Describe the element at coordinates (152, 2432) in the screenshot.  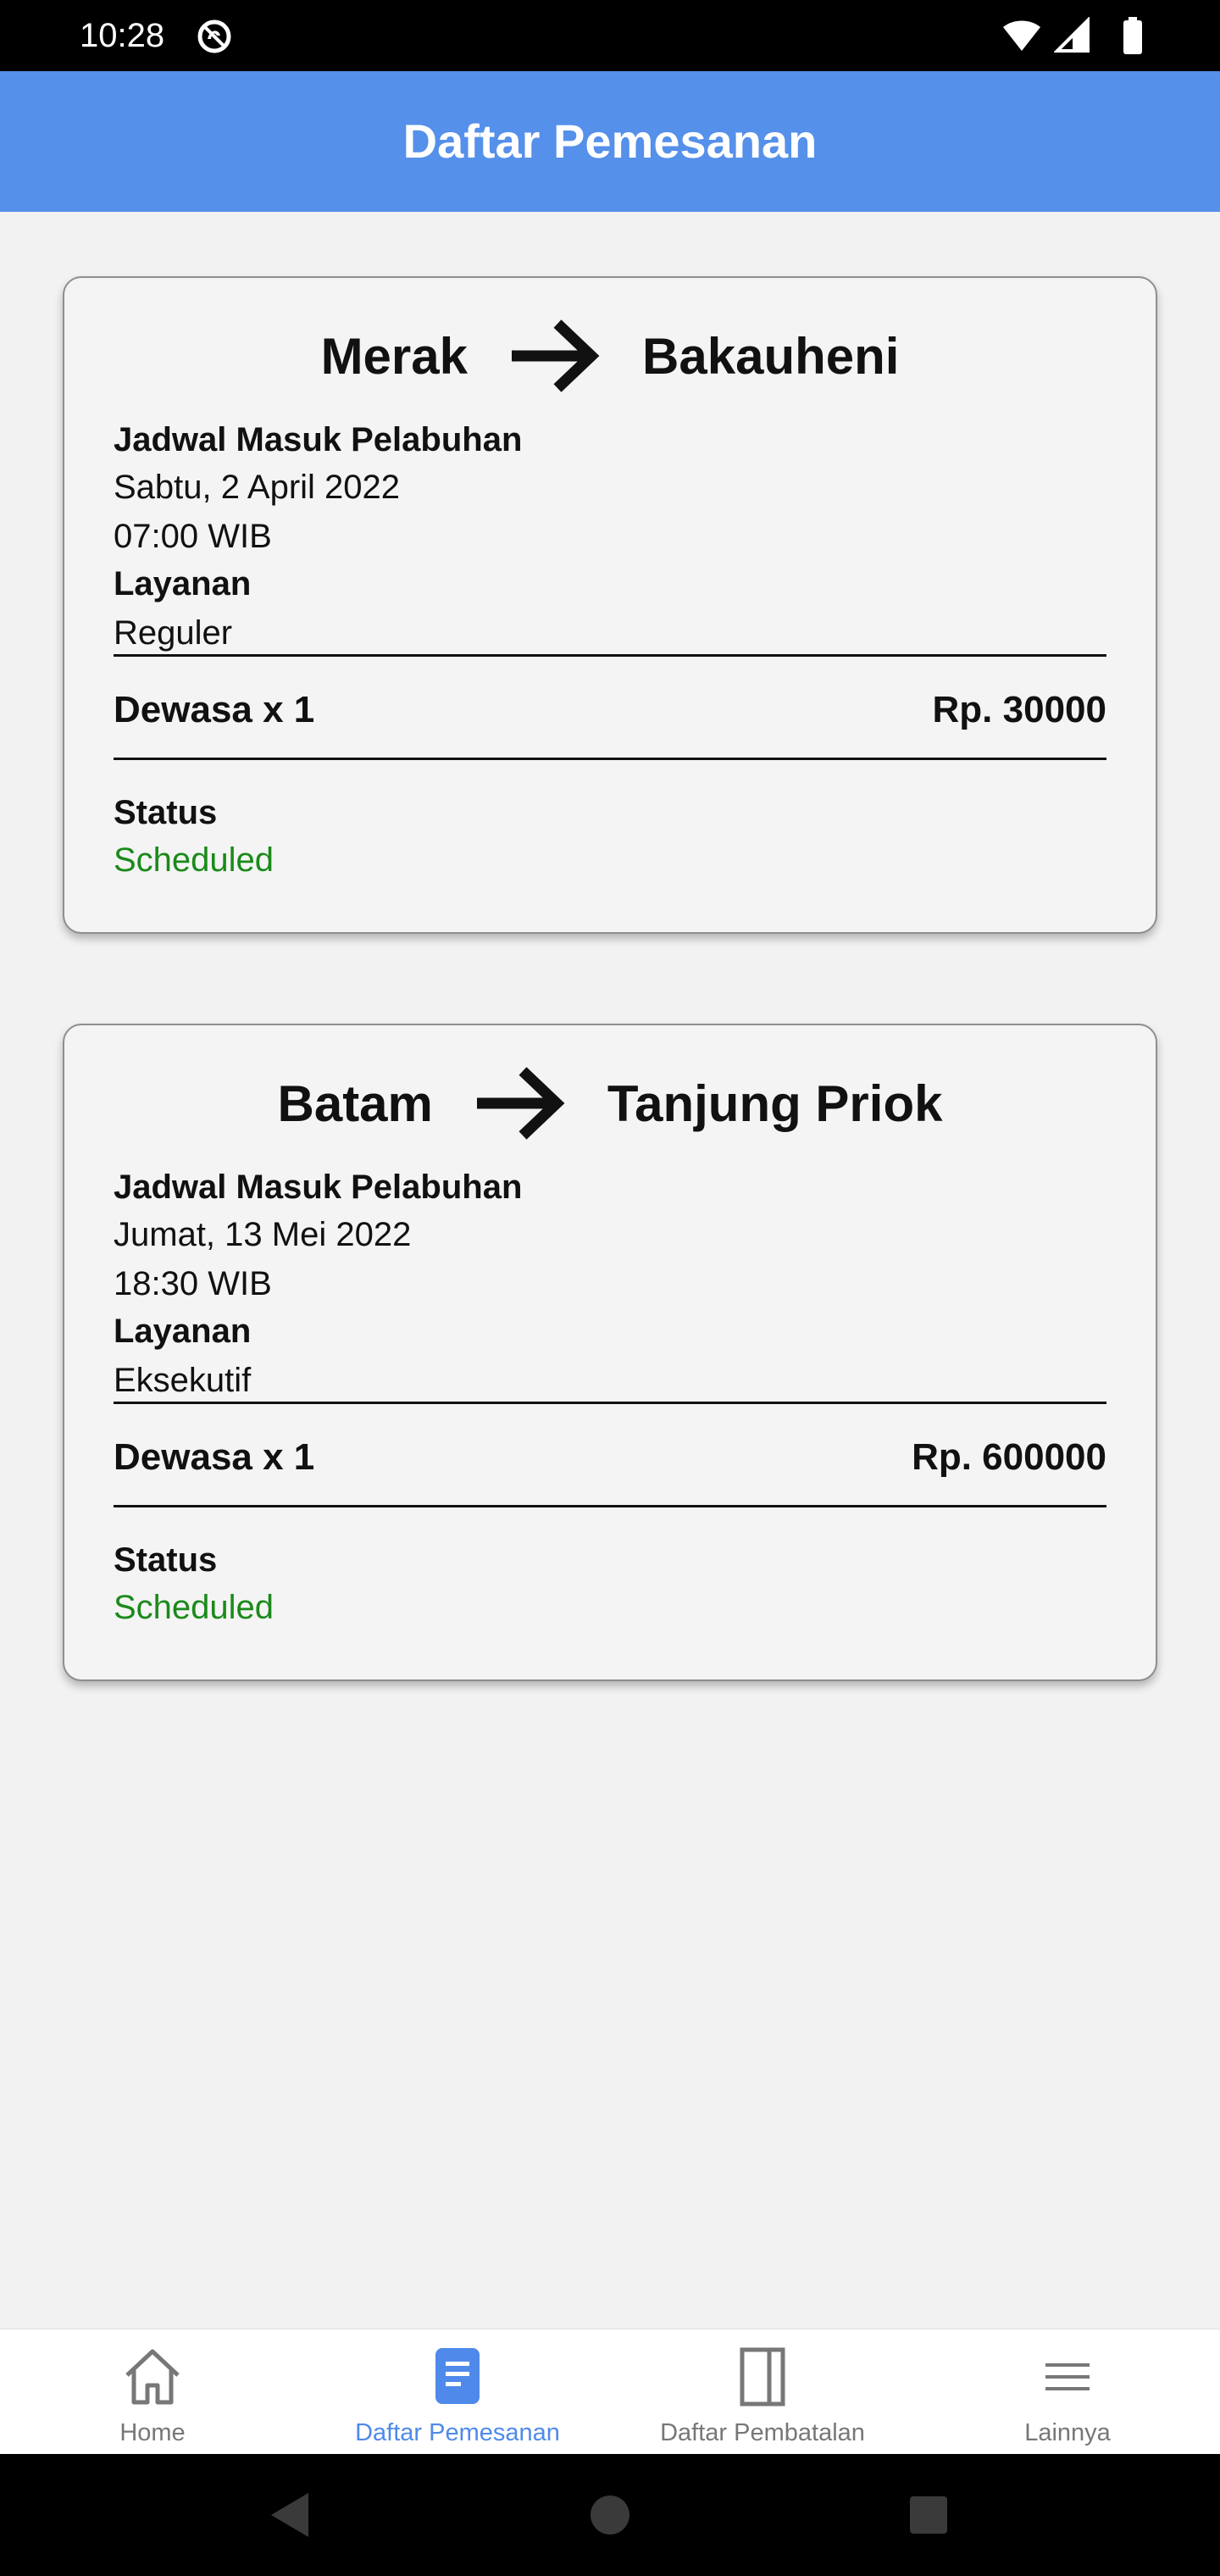
I see `nav-label: Home` at that location.